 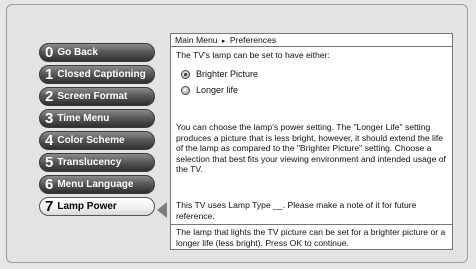 I want to click on breadcrumb-preferences: Preferences, so click(x=253, y=40).